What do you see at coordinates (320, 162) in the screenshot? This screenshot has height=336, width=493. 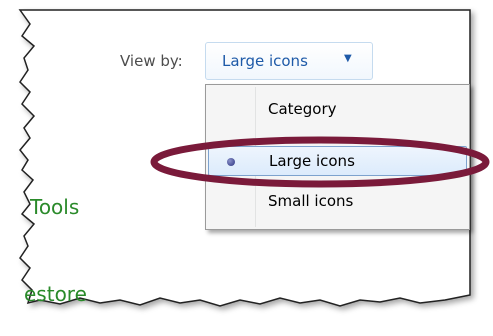 I see `highlight-ellipse` at bounding box center [320, 162].